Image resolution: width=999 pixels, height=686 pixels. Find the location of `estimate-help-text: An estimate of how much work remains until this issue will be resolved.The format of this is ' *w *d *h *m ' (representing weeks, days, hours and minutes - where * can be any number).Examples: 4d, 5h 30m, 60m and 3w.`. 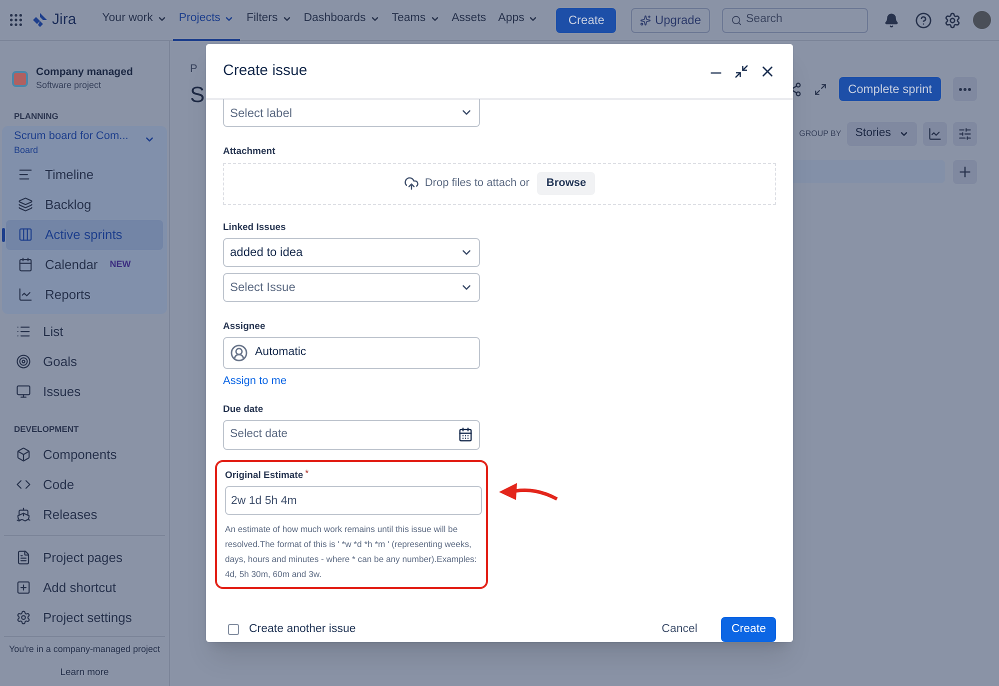

estimate-help-text: An estimate of how much work remains until this issue will be resolved.The format of this is ' *w *d *h *m ' (representing weeks, days, hours and minutes - where * can be any number).Examples: 4d, 5h 30m, 60m and 3w. is located at coordinates (351, 552).